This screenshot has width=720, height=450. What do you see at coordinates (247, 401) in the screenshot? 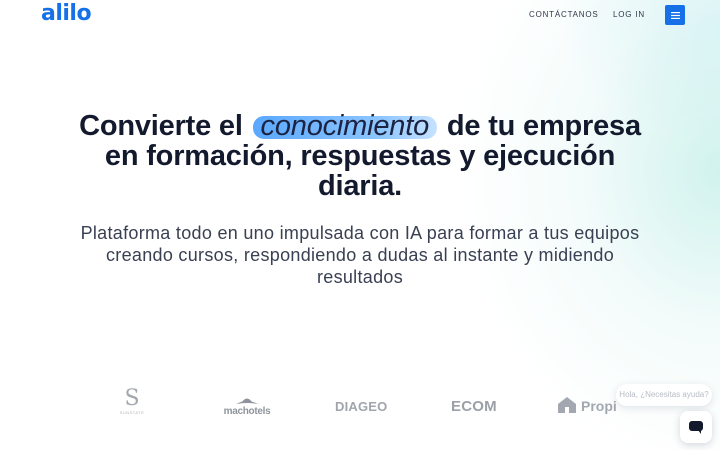
I see `mac-hotels-hat-icon` at bounding box center [247, 401].